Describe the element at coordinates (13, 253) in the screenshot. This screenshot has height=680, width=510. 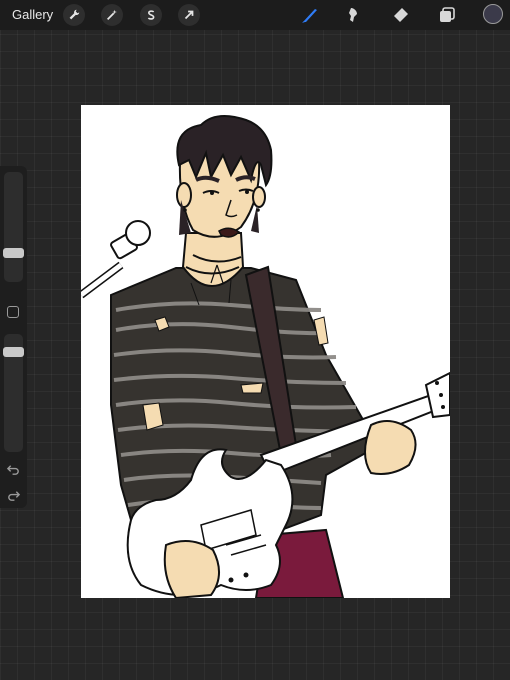
I see `brush-size-thumb` at that location.